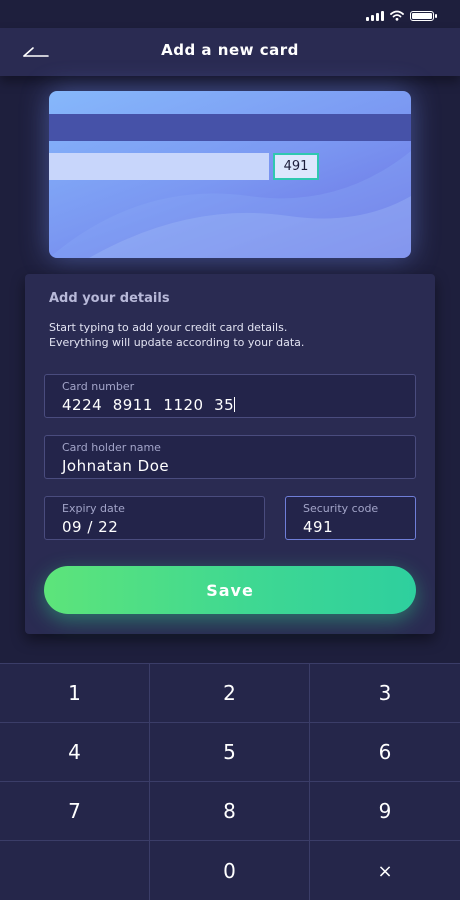  Describe the element at coordinates (318, 527) in the screenshot. I see `security-code-value: 491` at that location.